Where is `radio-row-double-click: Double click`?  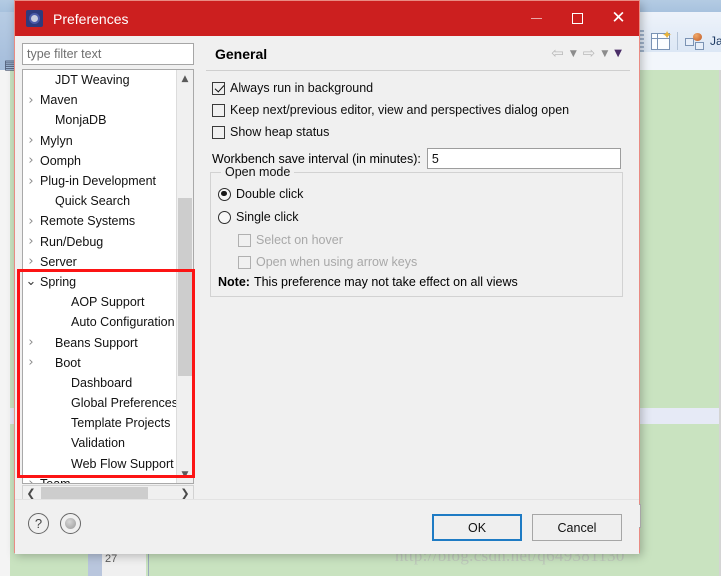 radio-row-double-click: Double click is located at coordinates (260, 194).